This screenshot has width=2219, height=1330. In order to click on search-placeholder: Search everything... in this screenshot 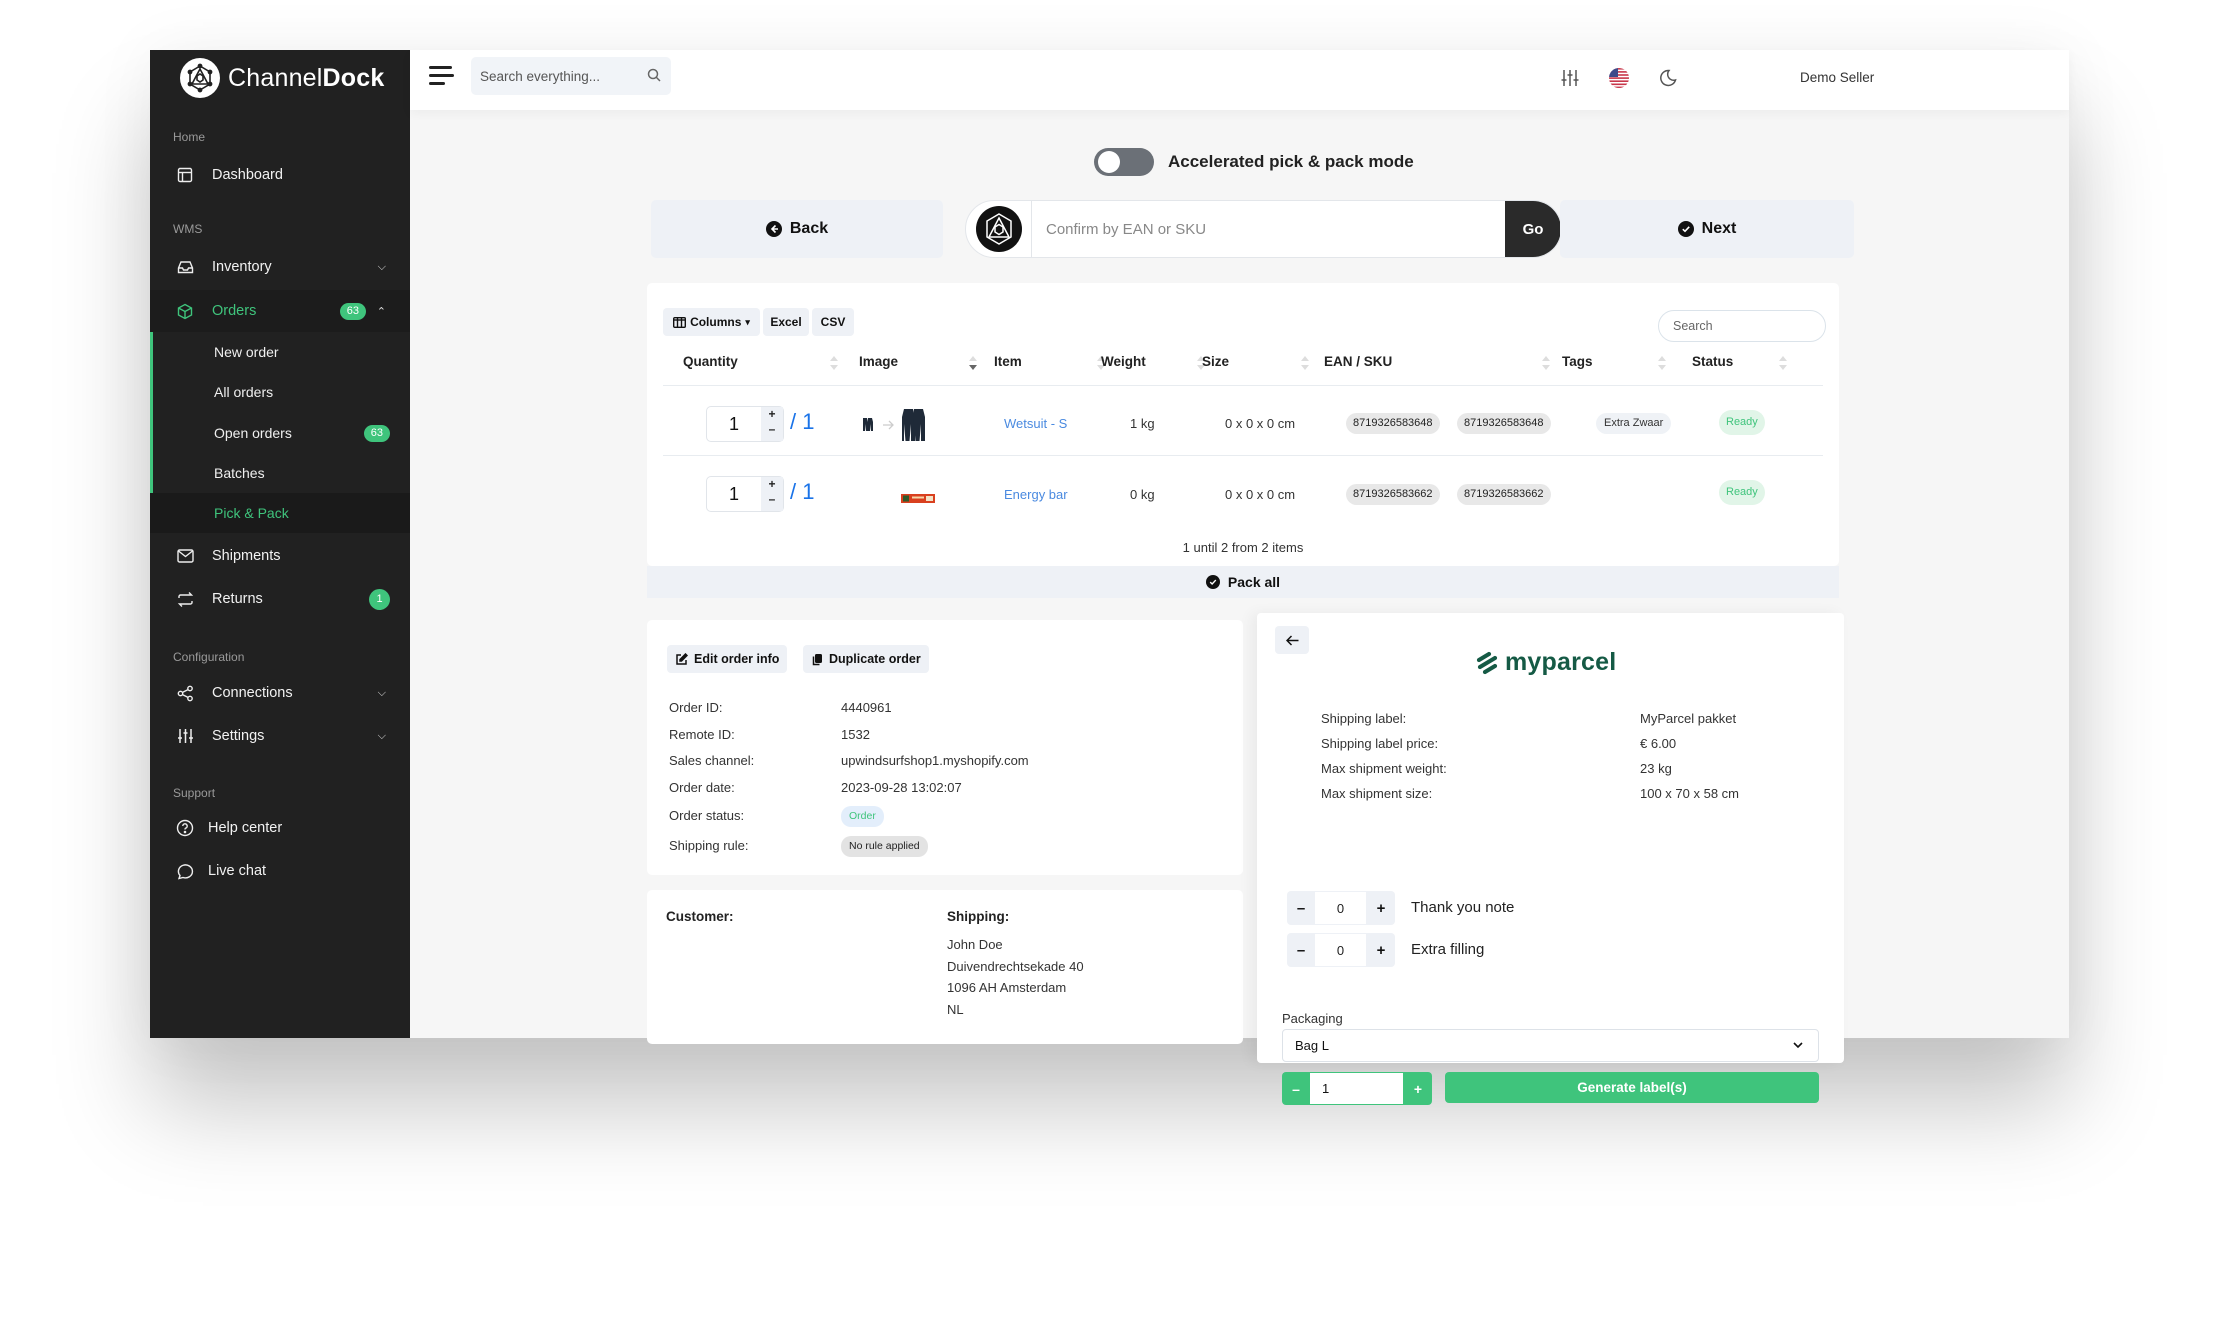, I will do `click(540, 76)`.